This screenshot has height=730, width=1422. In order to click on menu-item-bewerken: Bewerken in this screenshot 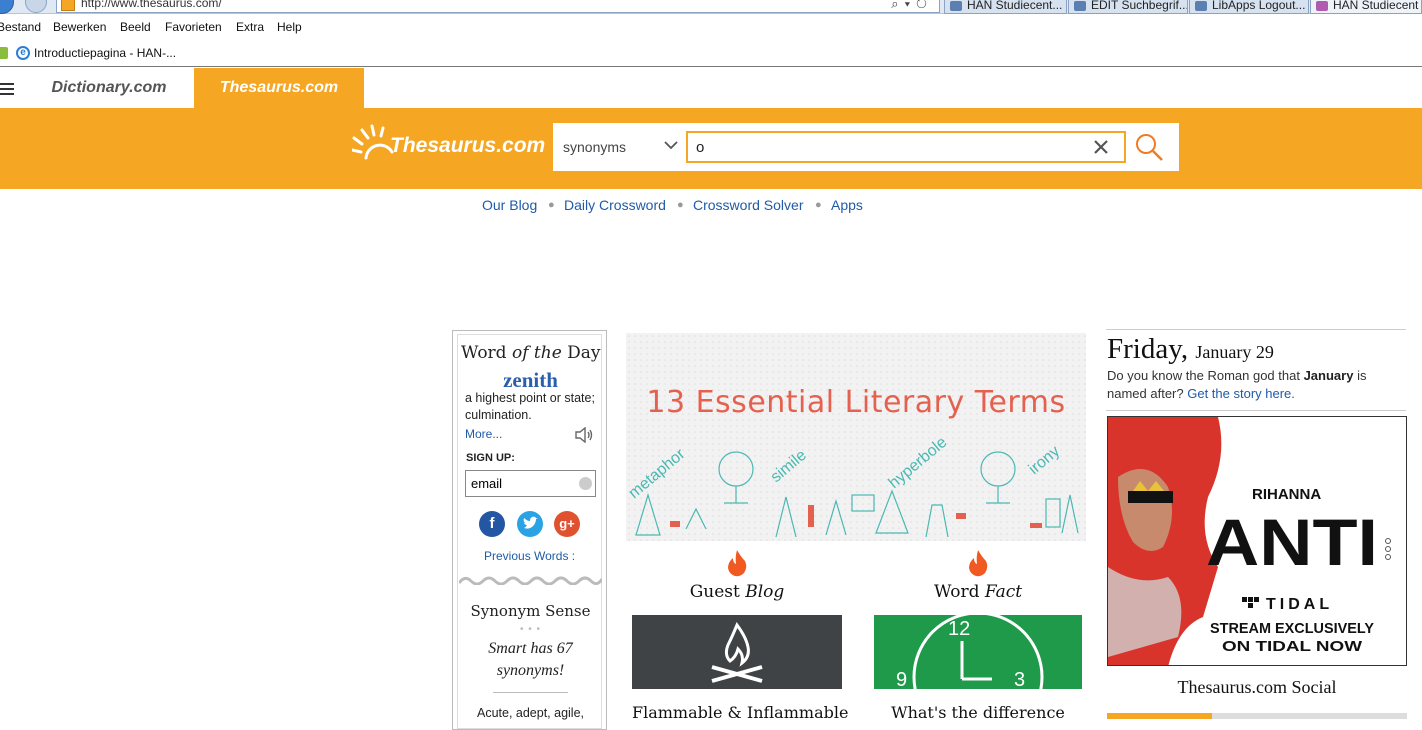, I will do `click(79, 27)`.